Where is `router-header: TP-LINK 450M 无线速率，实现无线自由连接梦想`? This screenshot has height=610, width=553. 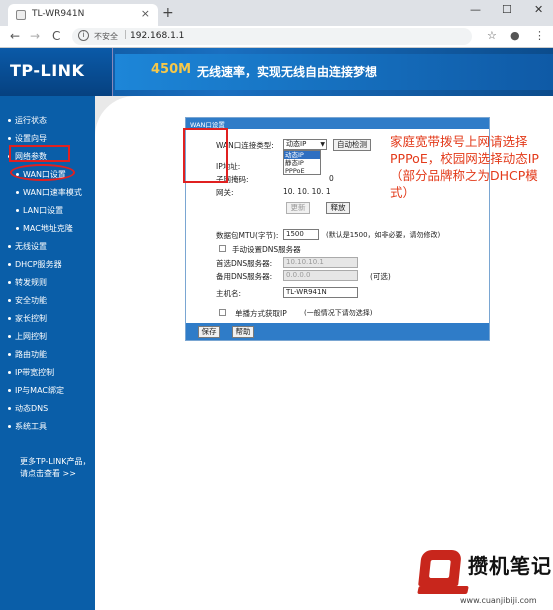
router-header: TP-LINK 450M 无线速率，实现无线自由连接梦想 is located at coordinates (276, 72).